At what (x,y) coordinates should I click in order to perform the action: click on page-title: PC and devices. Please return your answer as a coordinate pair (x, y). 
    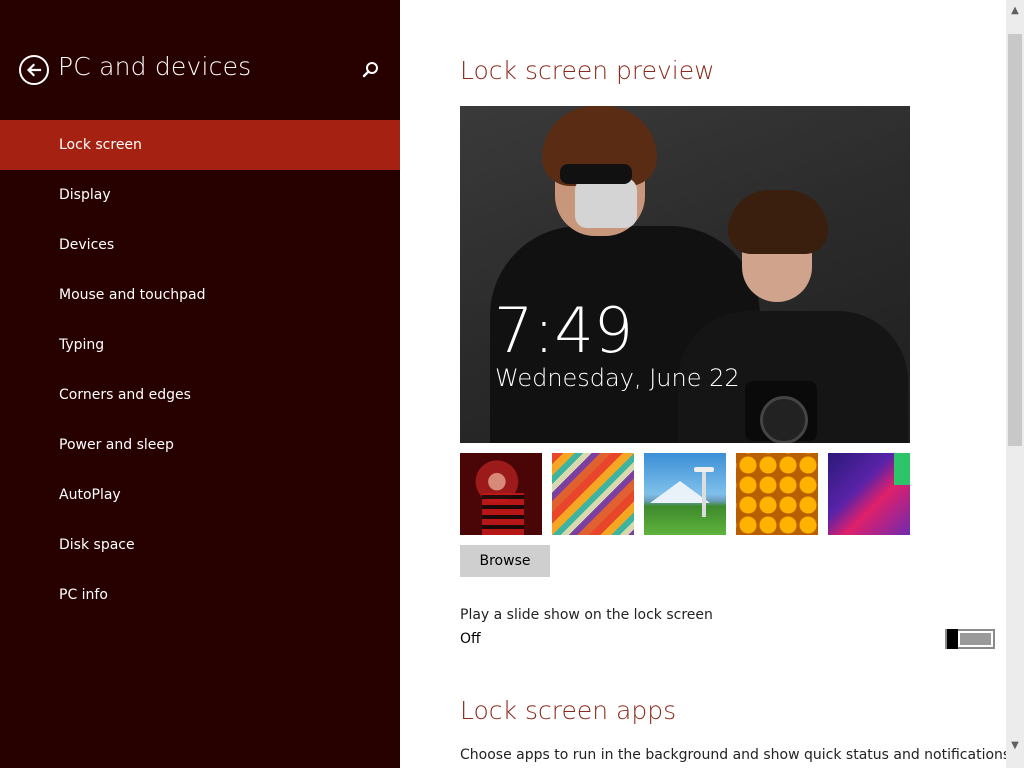
    Looking at the image, I should click on (155, 66).